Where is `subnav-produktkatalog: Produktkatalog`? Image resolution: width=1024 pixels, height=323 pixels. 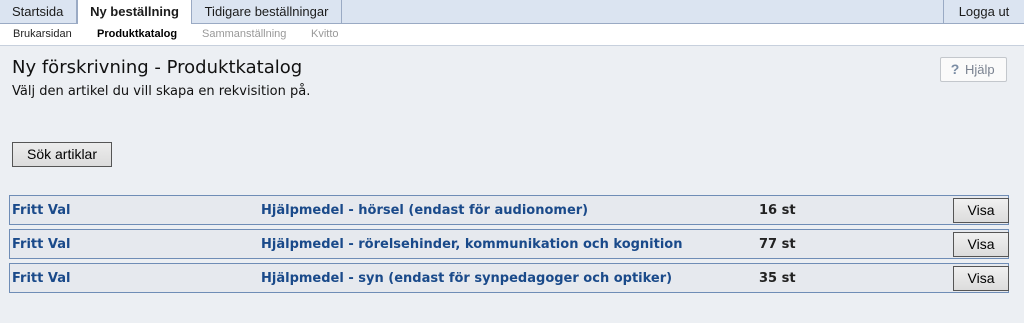 subnav-produktkatalog: Produktkatalog is located at coordinates (137, 34).